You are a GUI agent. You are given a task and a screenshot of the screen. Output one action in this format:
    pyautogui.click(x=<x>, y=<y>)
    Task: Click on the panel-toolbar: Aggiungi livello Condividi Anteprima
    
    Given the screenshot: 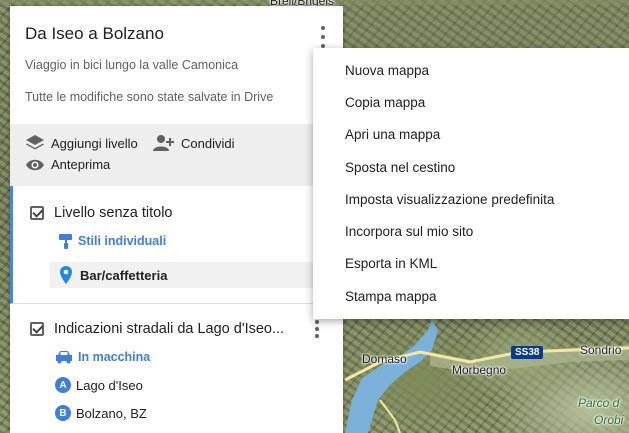 What is the action you would take?
    pyautogui.click(x=176, y=155)
    